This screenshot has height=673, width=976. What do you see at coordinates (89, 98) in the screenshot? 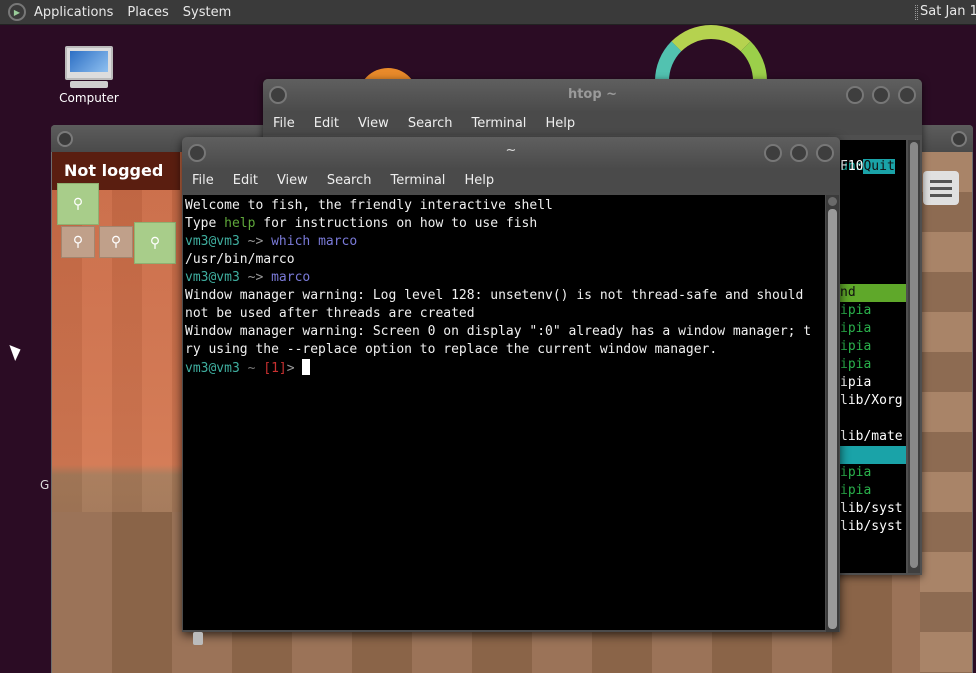
I see `computer-icon-label: Computer` at bounding box center [89, 98].